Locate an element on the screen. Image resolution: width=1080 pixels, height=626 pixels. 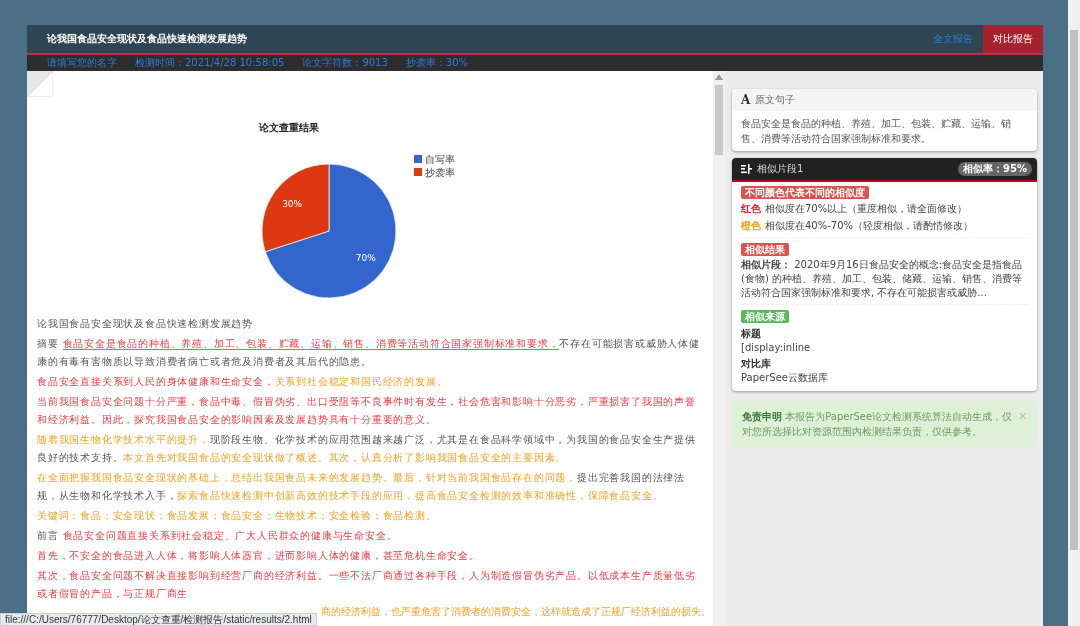
legend-item: 抄袭率 is located at coordinates (434, 172).